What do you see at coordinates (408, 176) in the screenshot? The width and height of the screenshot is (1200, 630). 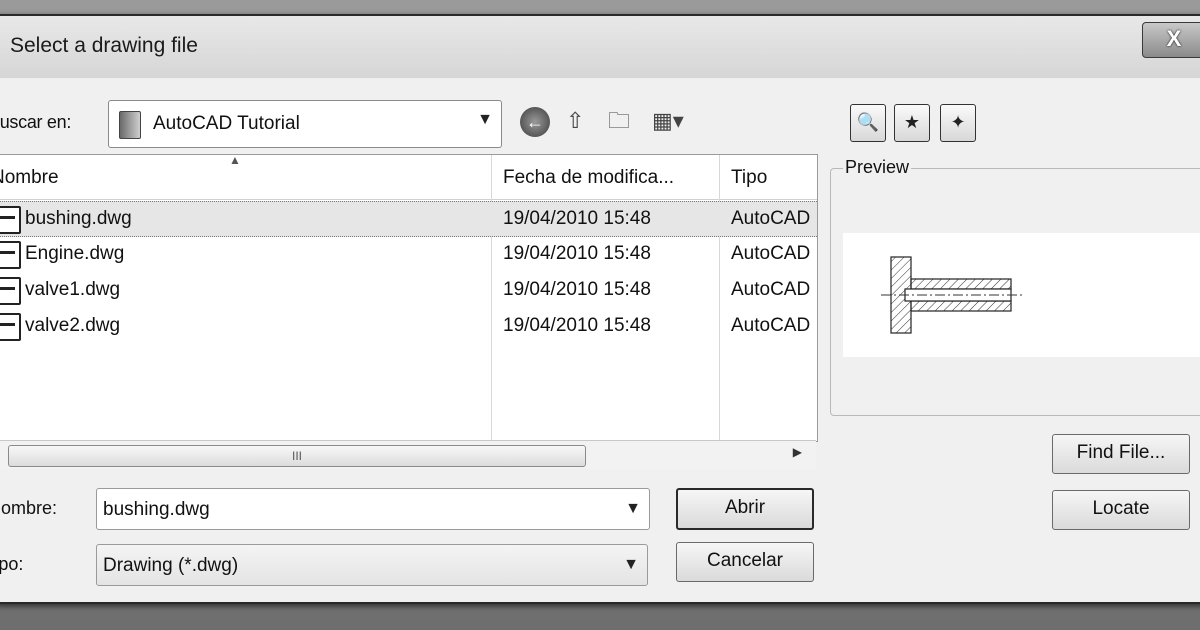 I see `list-header: ▲ Nombre Fecha de modifica... Tipo` at bounding box center [408, 176].